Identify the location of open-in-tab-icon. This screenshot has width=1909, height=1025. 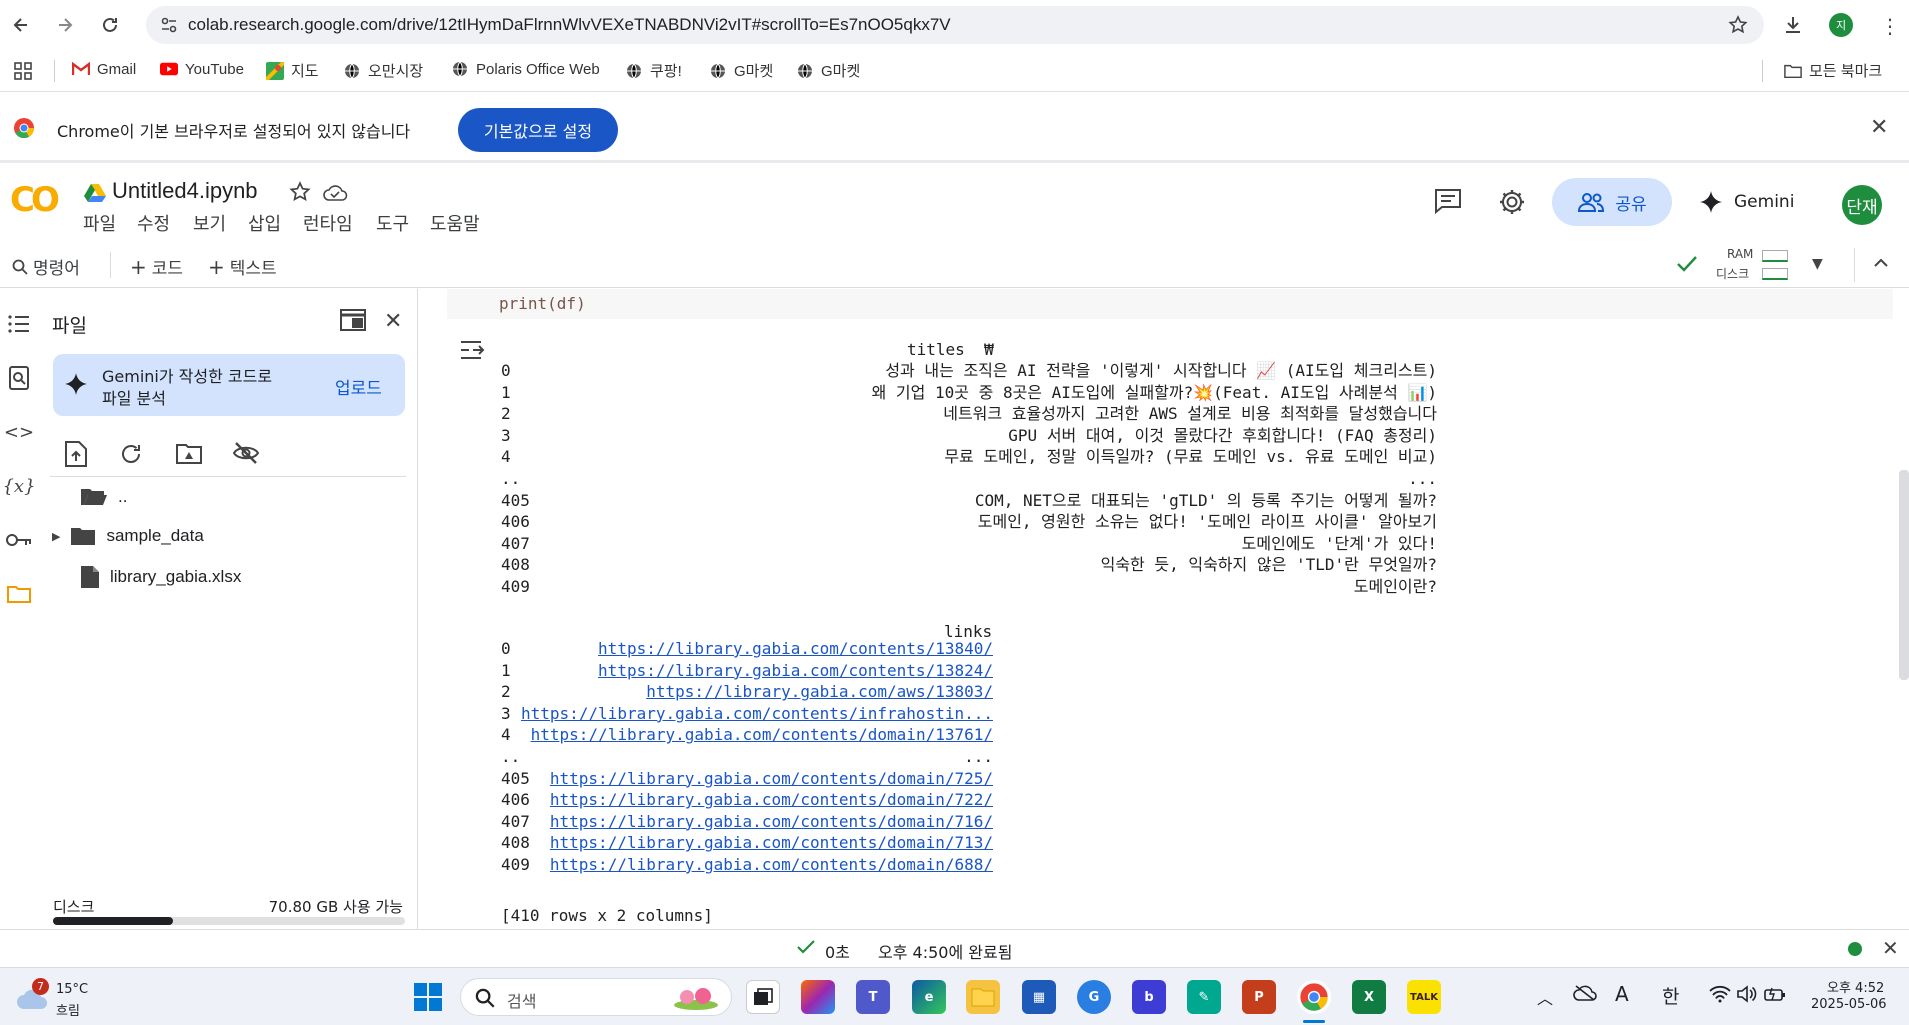
(353, 320).